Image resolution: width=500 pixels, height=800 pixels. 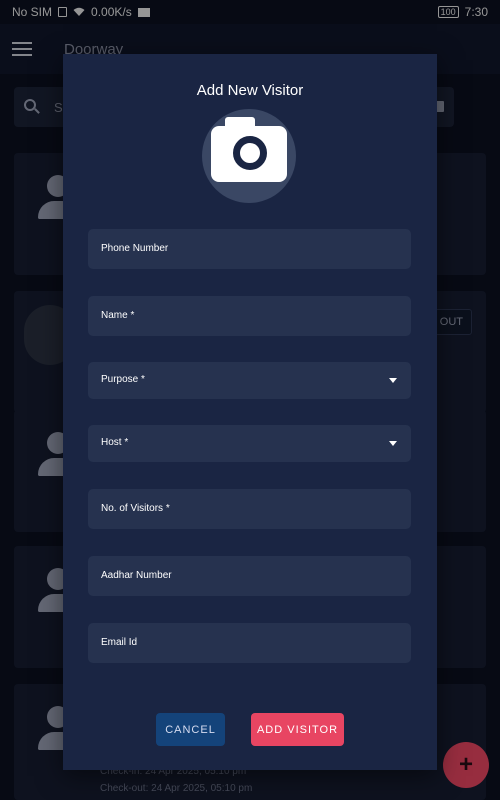 I want to click on host-select: Host *, so click(x=249, y=443).